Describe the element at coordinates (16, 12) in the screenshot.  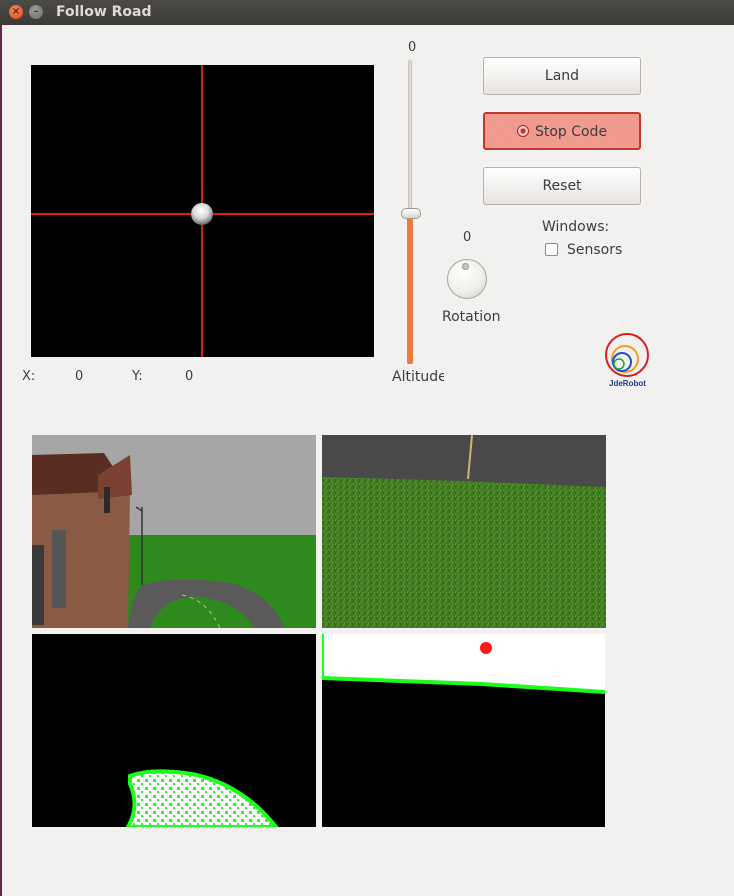
I see `close-icon: ×` at that location.